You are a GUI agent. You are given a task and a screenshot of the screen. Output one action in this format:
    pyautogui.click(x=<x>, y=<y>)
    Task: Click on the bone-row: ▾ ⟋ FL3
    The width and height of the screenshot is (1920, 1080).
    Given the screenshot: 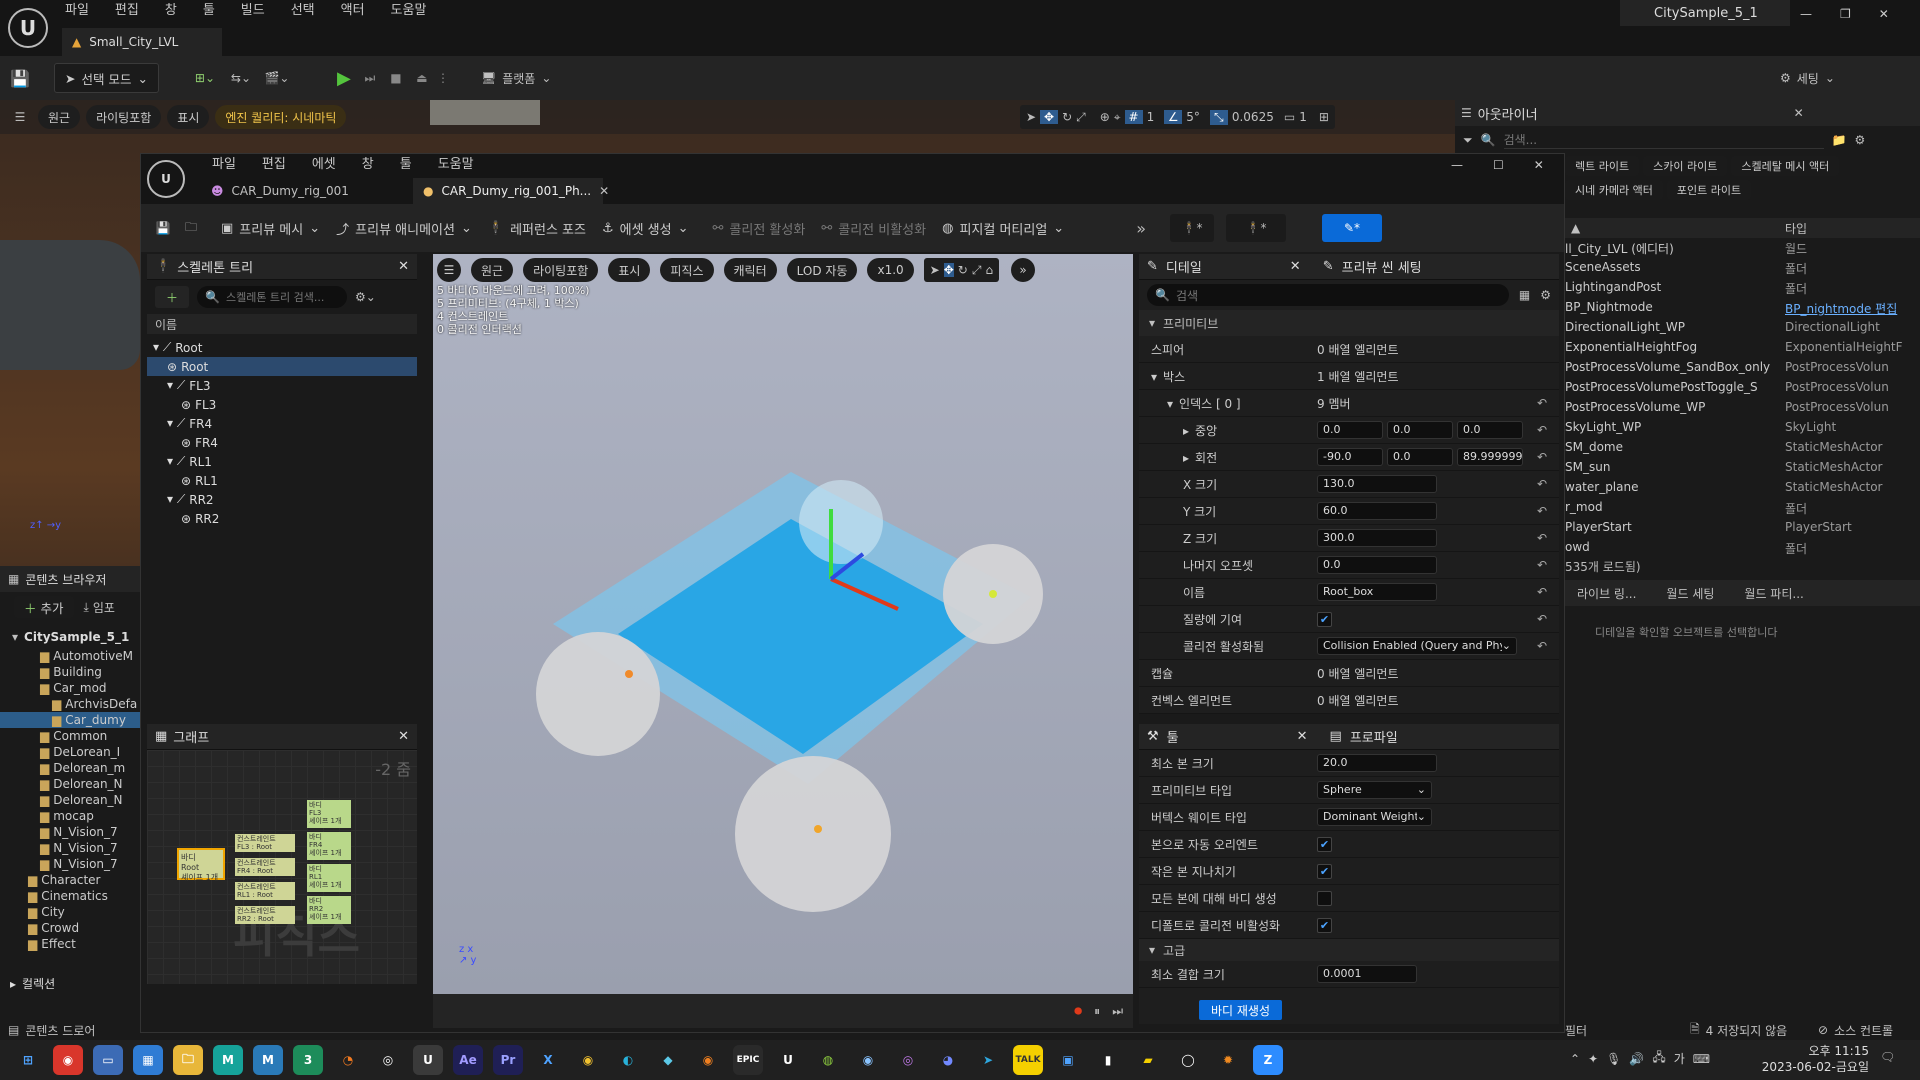 What is the action you would take?
    pyautogui.click(x=282, y=385)
    